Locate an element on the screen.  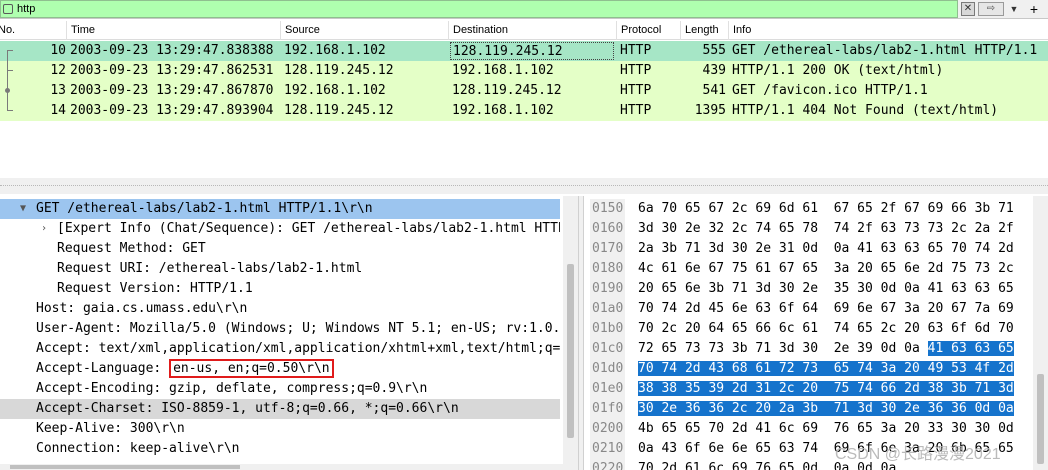
column-header-no: No. is located at coordinates (33, 30).